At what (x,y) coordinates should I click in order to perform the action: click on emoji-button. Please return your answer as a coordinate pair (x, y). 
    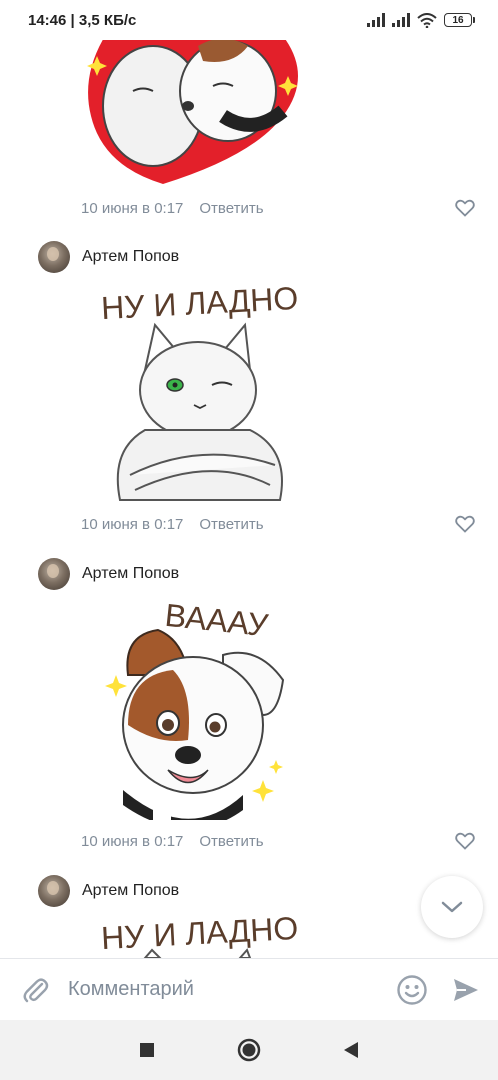
    Looking at the image, I should click on (412, 990).